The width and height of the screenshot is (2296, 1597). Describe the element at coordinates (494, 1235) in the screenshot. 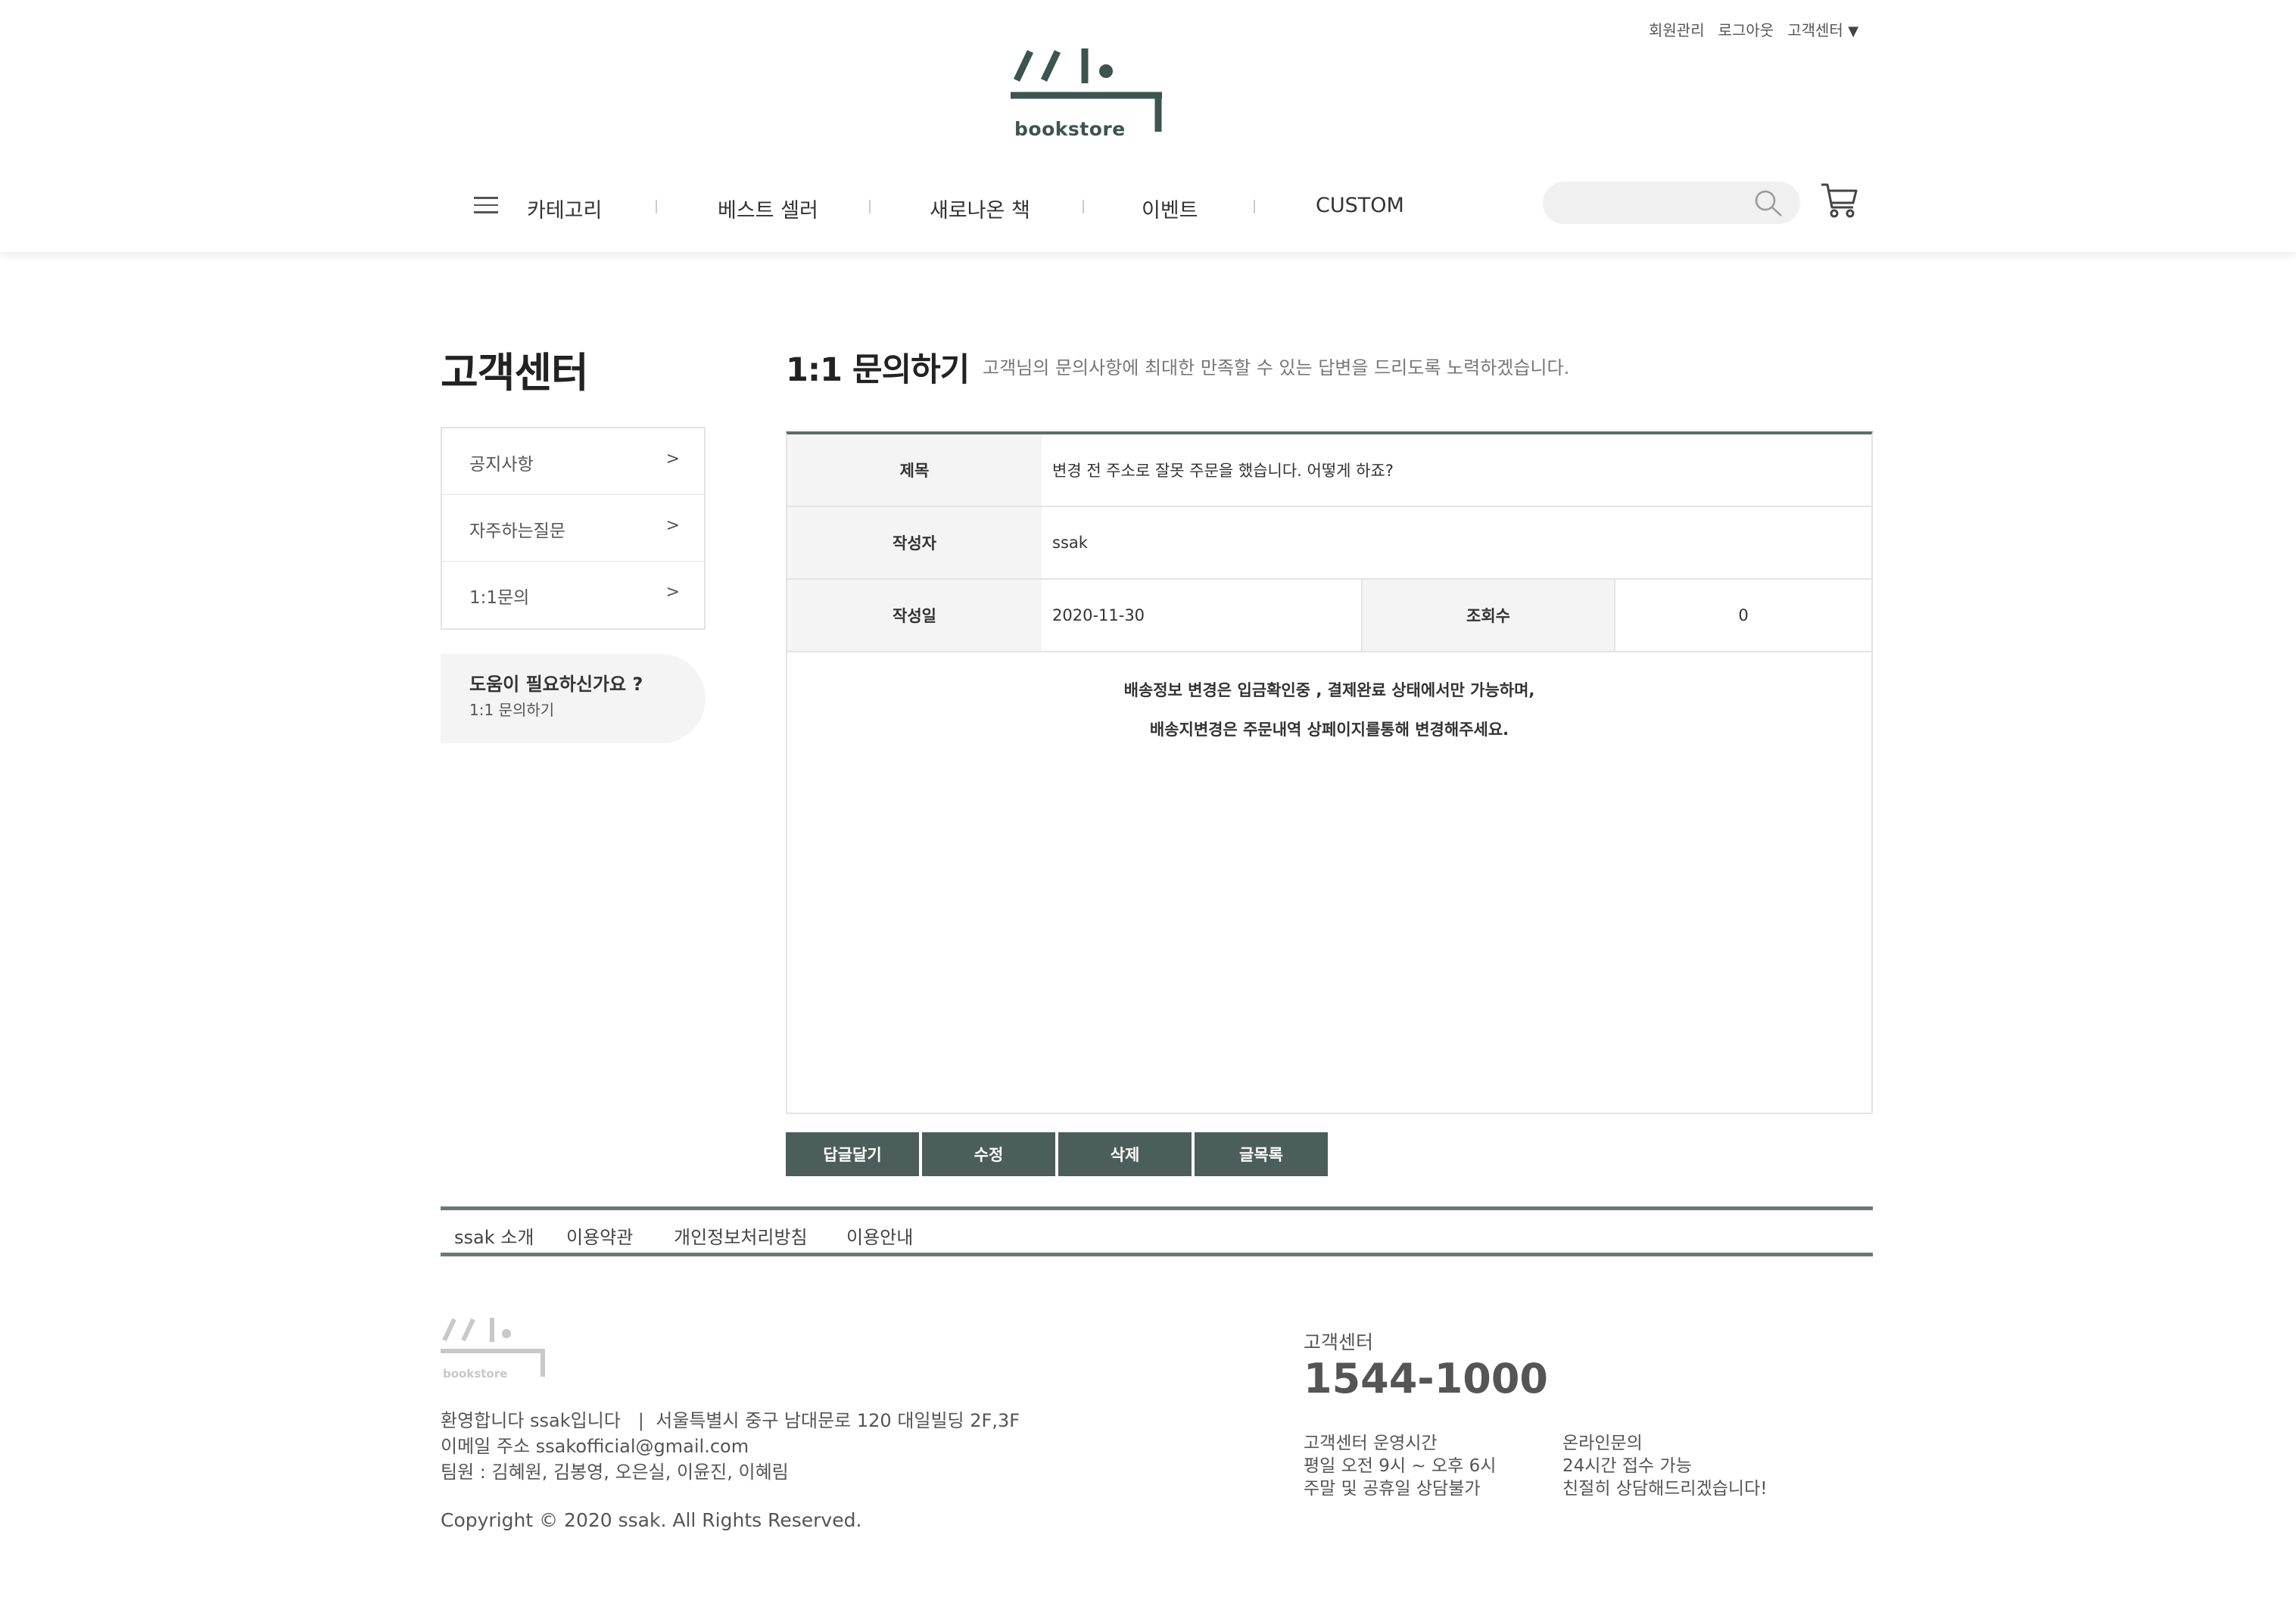

I see `footer-link-about: ssak 소개` at that location.